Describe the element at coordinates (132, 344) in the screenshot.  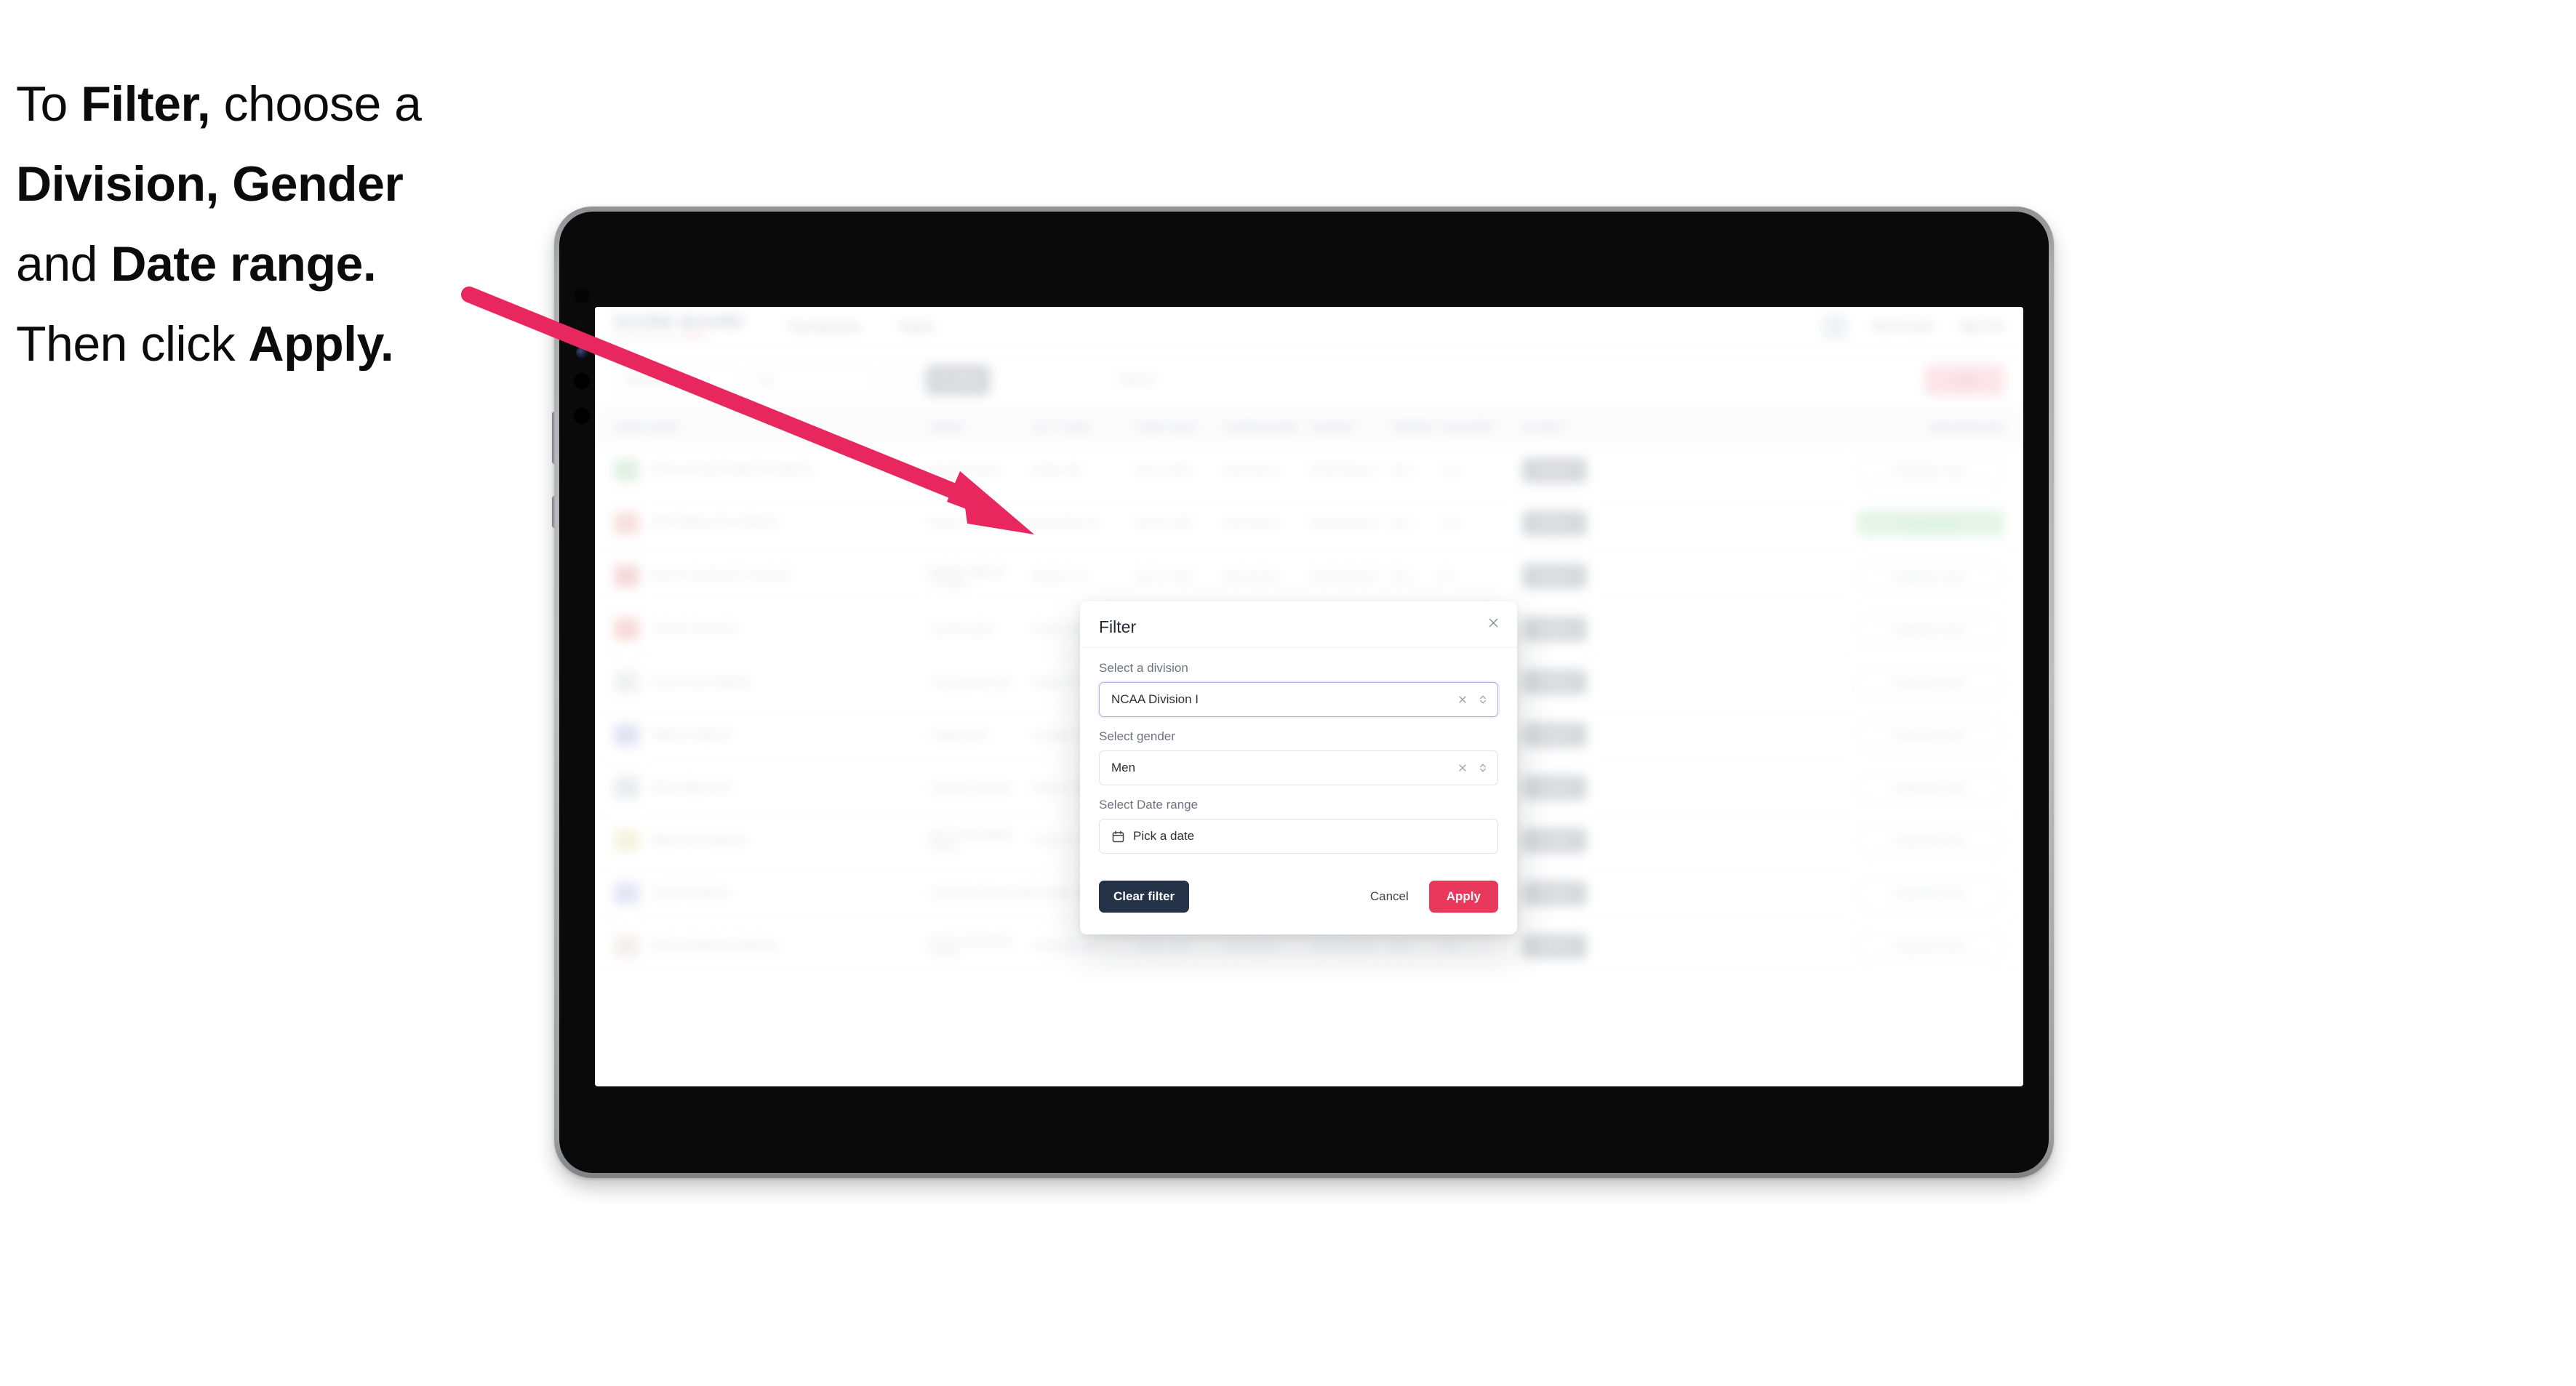
I see `caption-l4-pre: Then click` at that location.